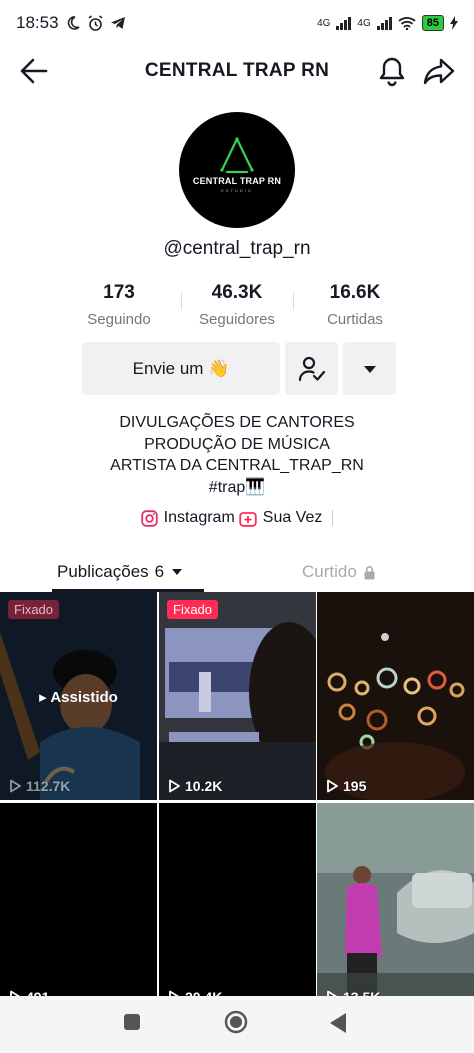  What do you see at coordinates (355, 292) in the screenshot?
I see `stat-value: 16.6K` at bounding box center [355, 292].